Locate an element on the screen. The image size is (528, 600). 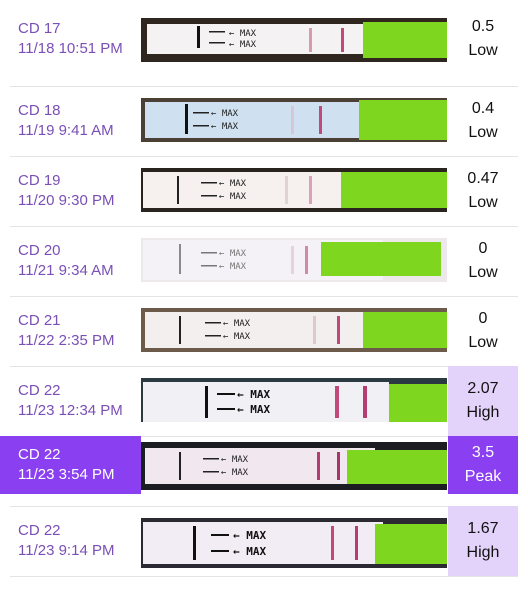
test-row: CD 19 11/20 9:30 PM ← MAX ← MAX 0.47 Low is located at coordinates (264, 191).